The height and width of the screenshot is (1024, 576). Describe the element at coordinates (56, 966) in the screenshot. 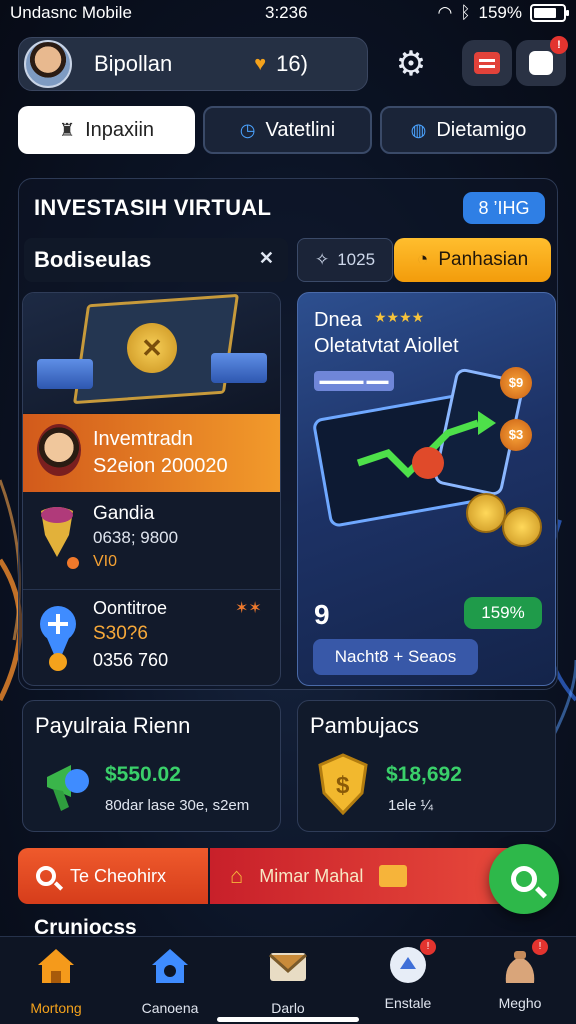

I see `home-icon` at that location.